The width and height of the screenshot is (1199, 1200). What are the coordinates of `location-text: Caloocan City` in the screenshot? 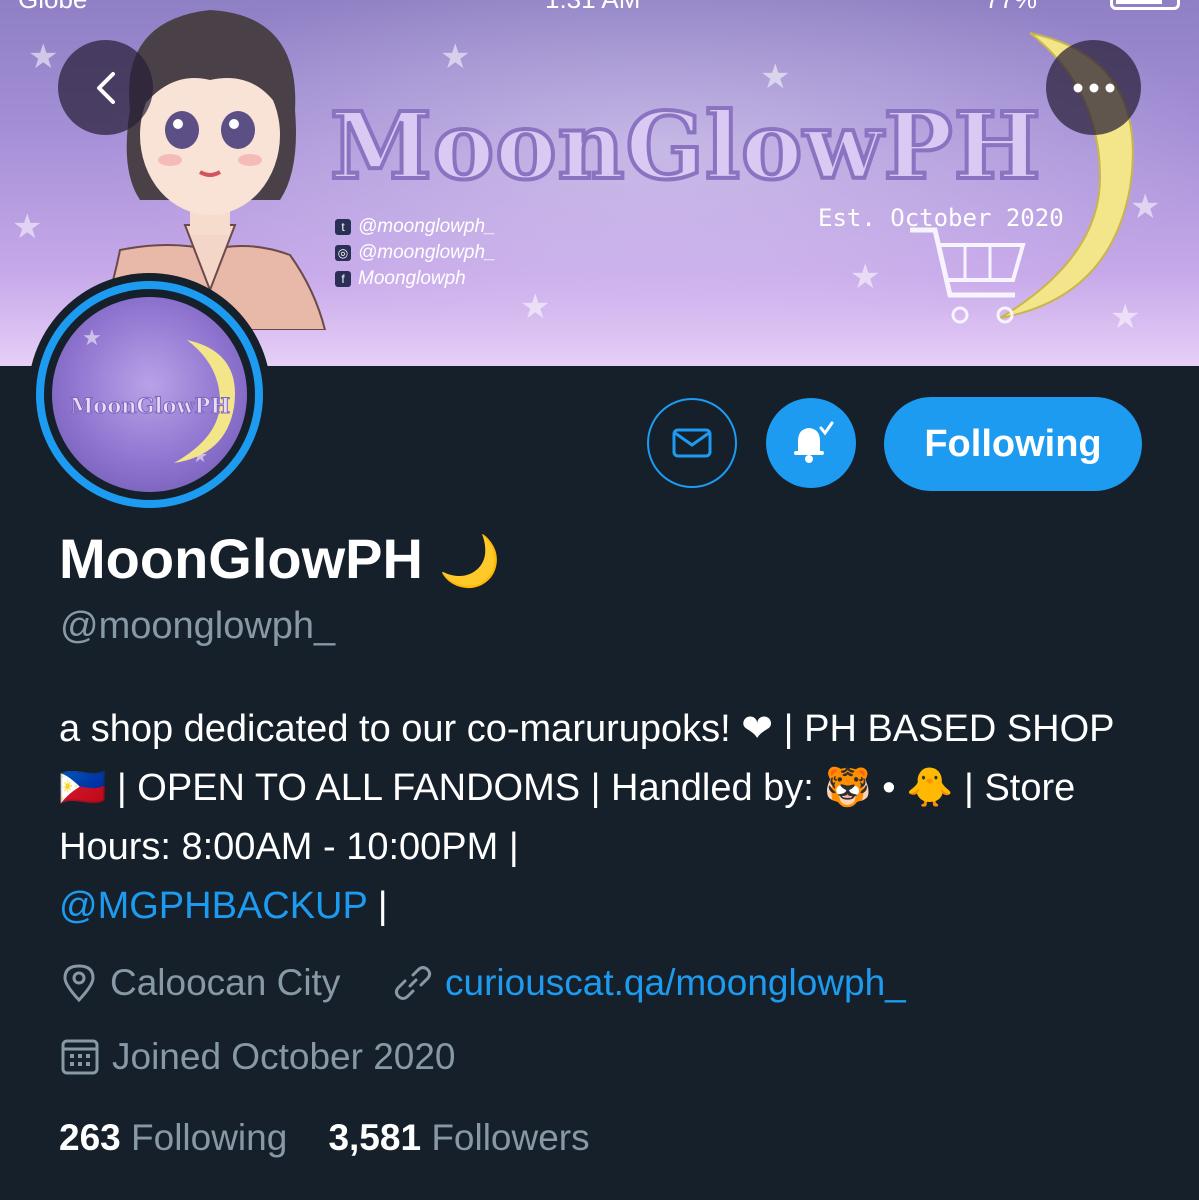 It's located at (225, 982).